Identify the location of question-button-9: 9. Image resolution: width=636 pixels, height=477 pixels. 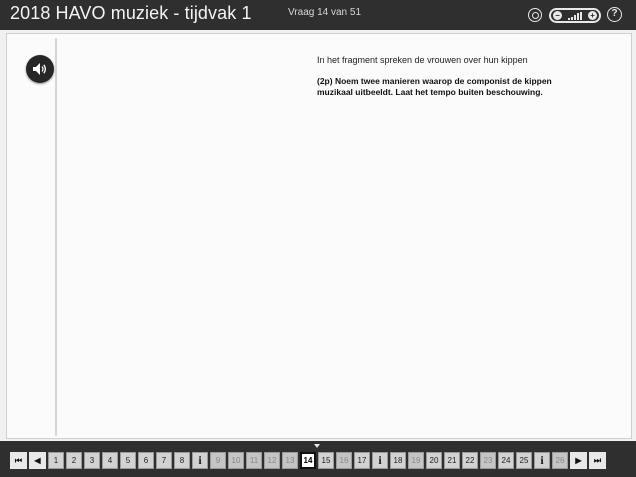
(218, 460).